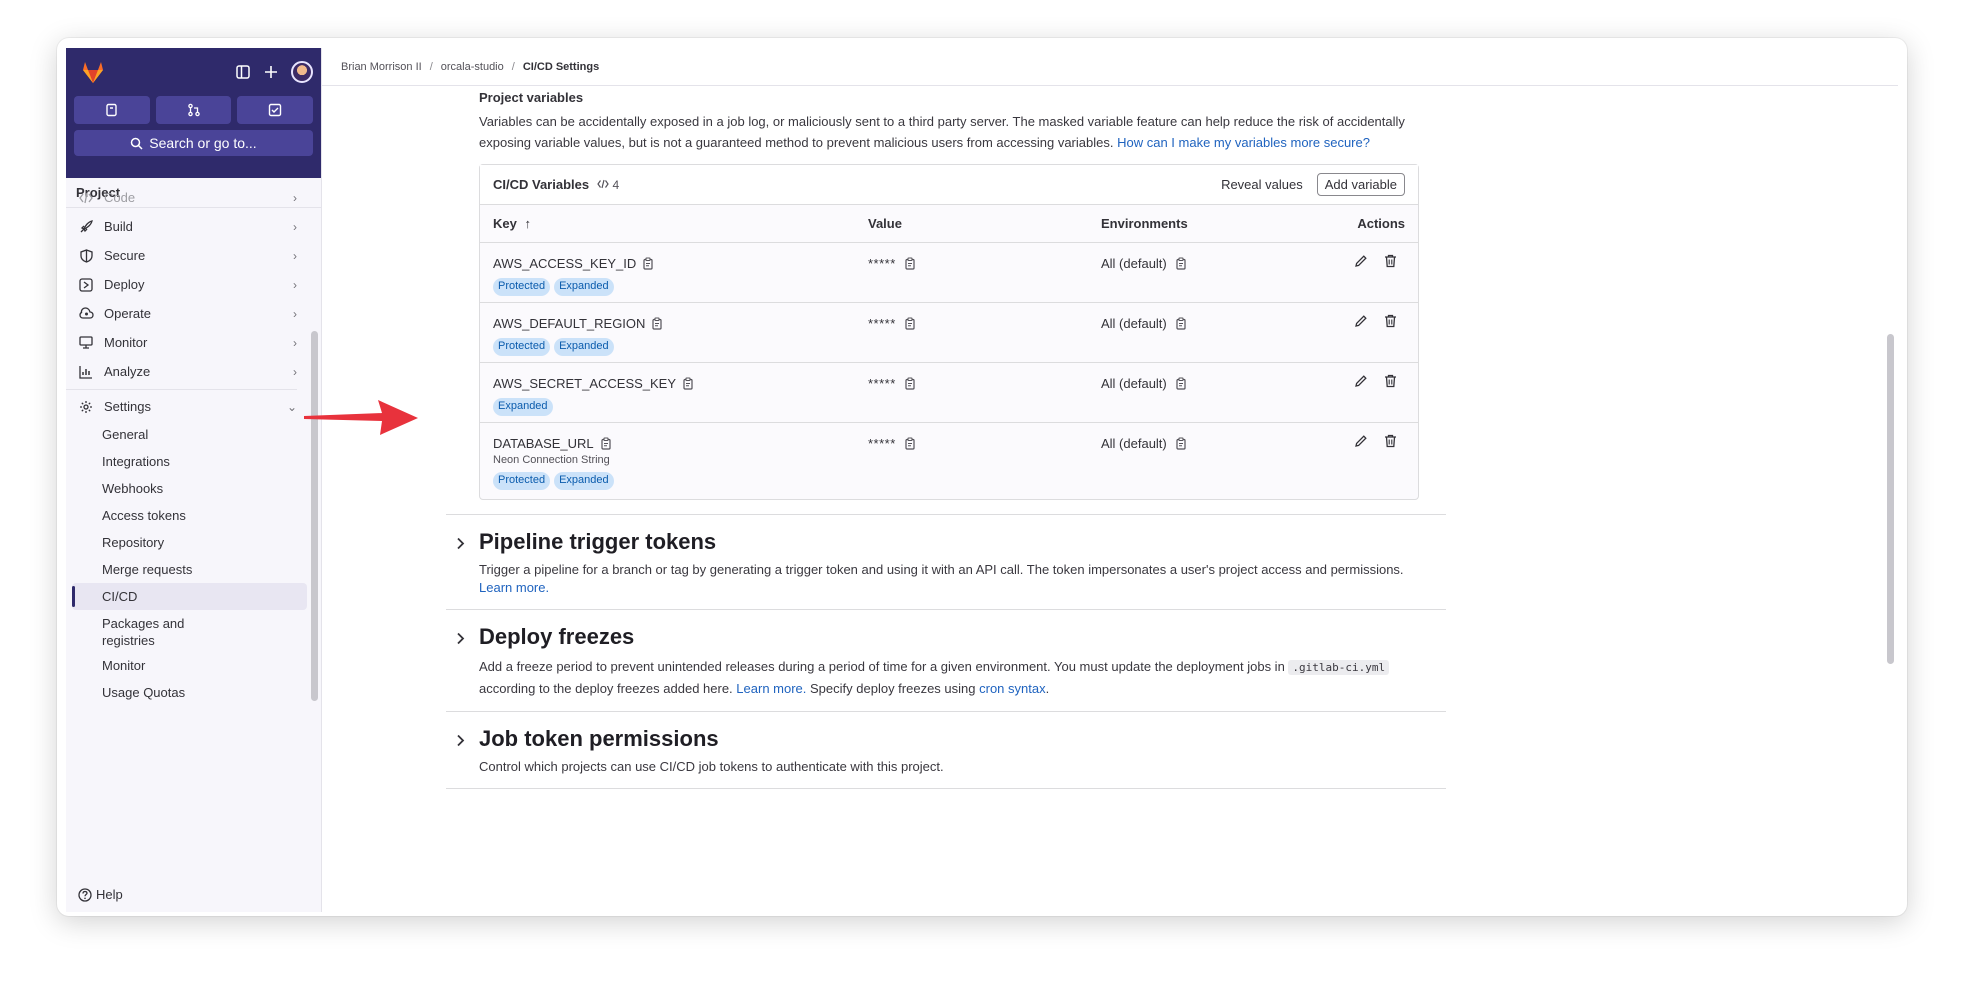 This screenshot has height=997, width=1964. What do you see at coordinates (186, 342) in the screenshot?
I see `sidebar-item-monitor: Monitor ›` at bounding box center [186, 342].